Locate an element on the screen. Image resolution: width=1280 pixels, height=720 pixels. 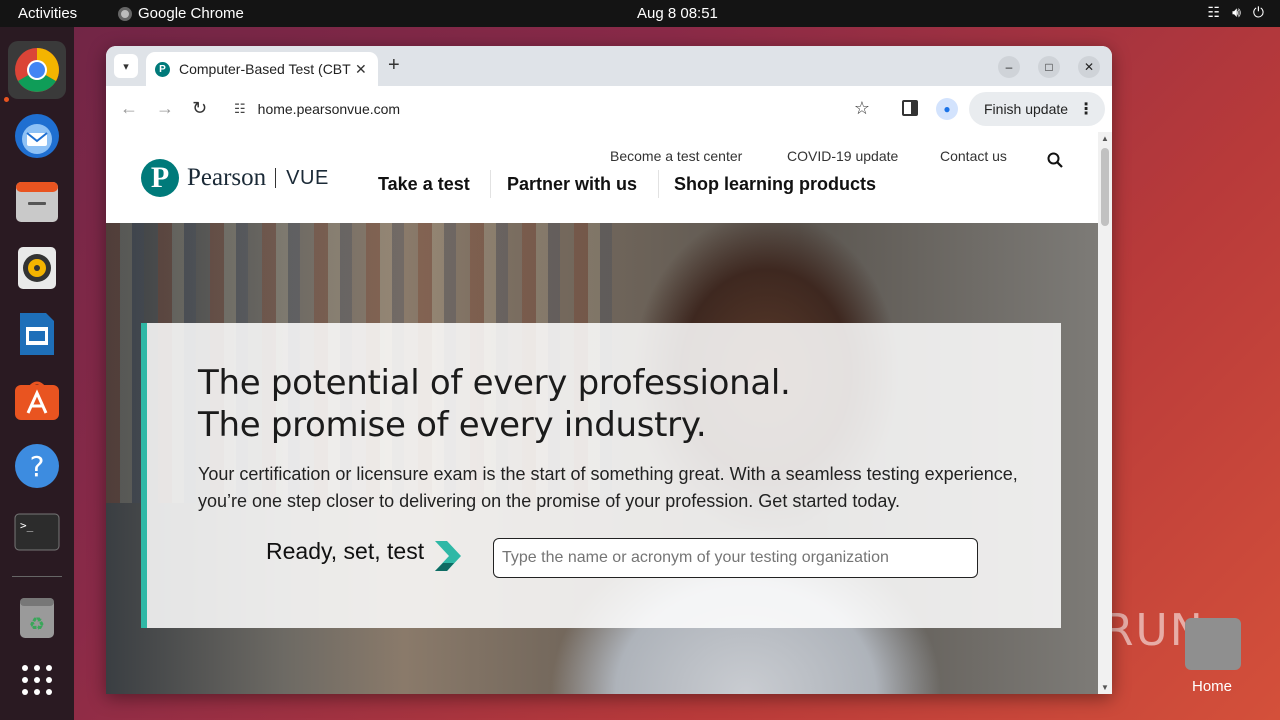
page-scrollbar: ▲ ▼ is located at coordinates (1105, 413).